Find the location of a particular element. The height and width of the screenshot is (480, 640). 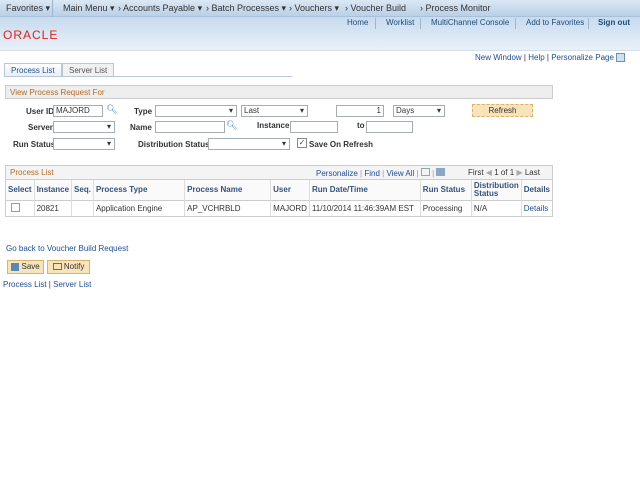

count-input: 1 is located at coordinates (360, 111).